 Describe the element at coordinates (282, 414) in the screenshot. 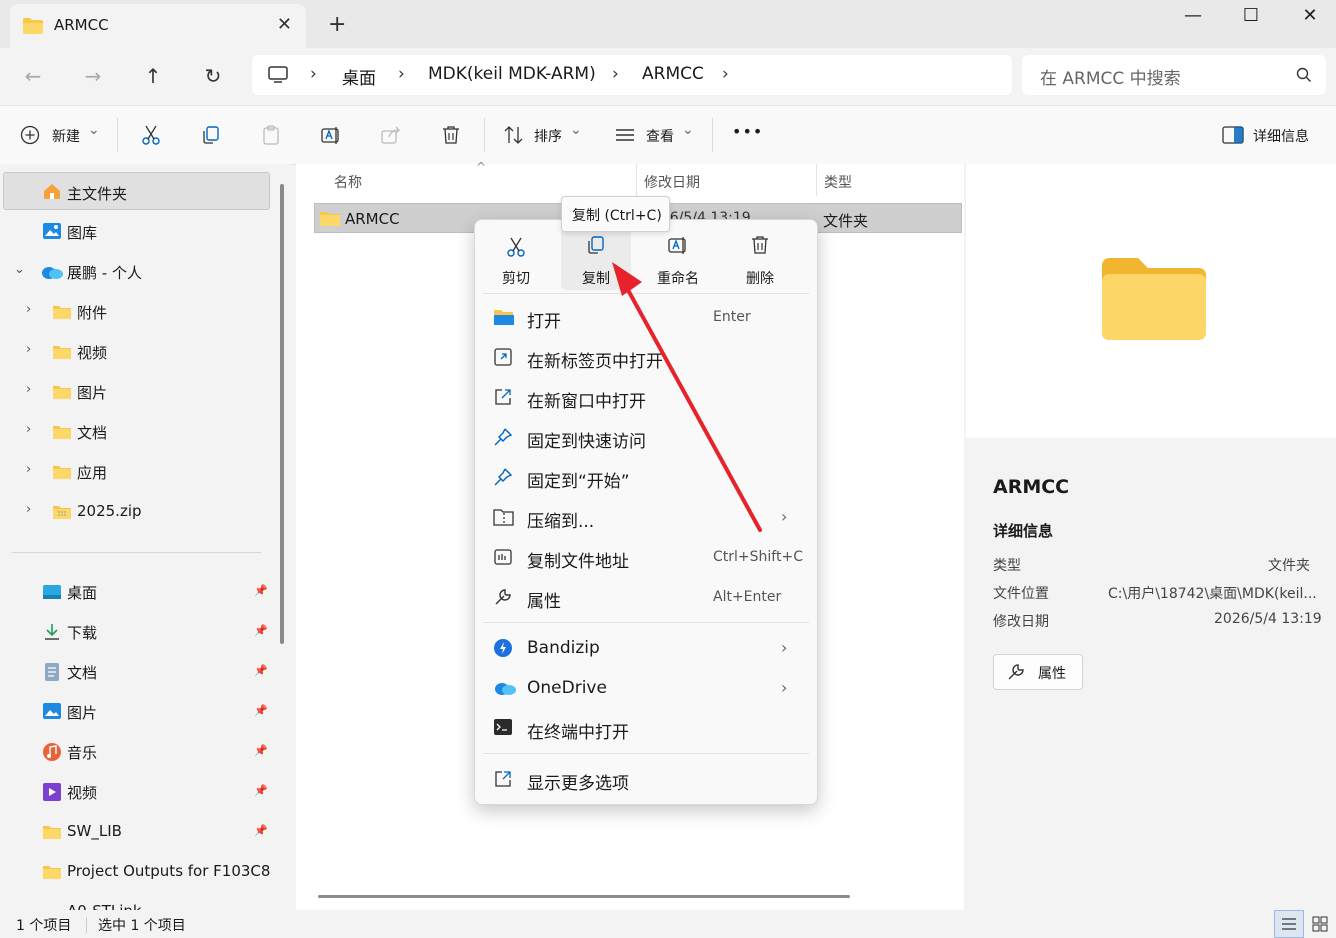

I see `sidebar-scrollbar` at that location.